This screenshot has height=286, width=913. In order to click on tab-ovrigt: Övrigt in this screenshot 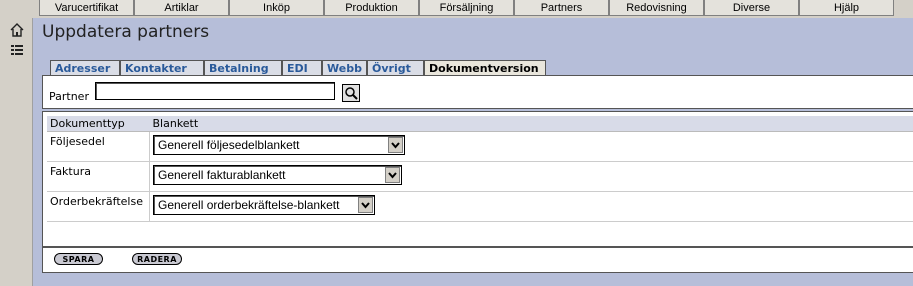, I will do `click(395, 67)`.